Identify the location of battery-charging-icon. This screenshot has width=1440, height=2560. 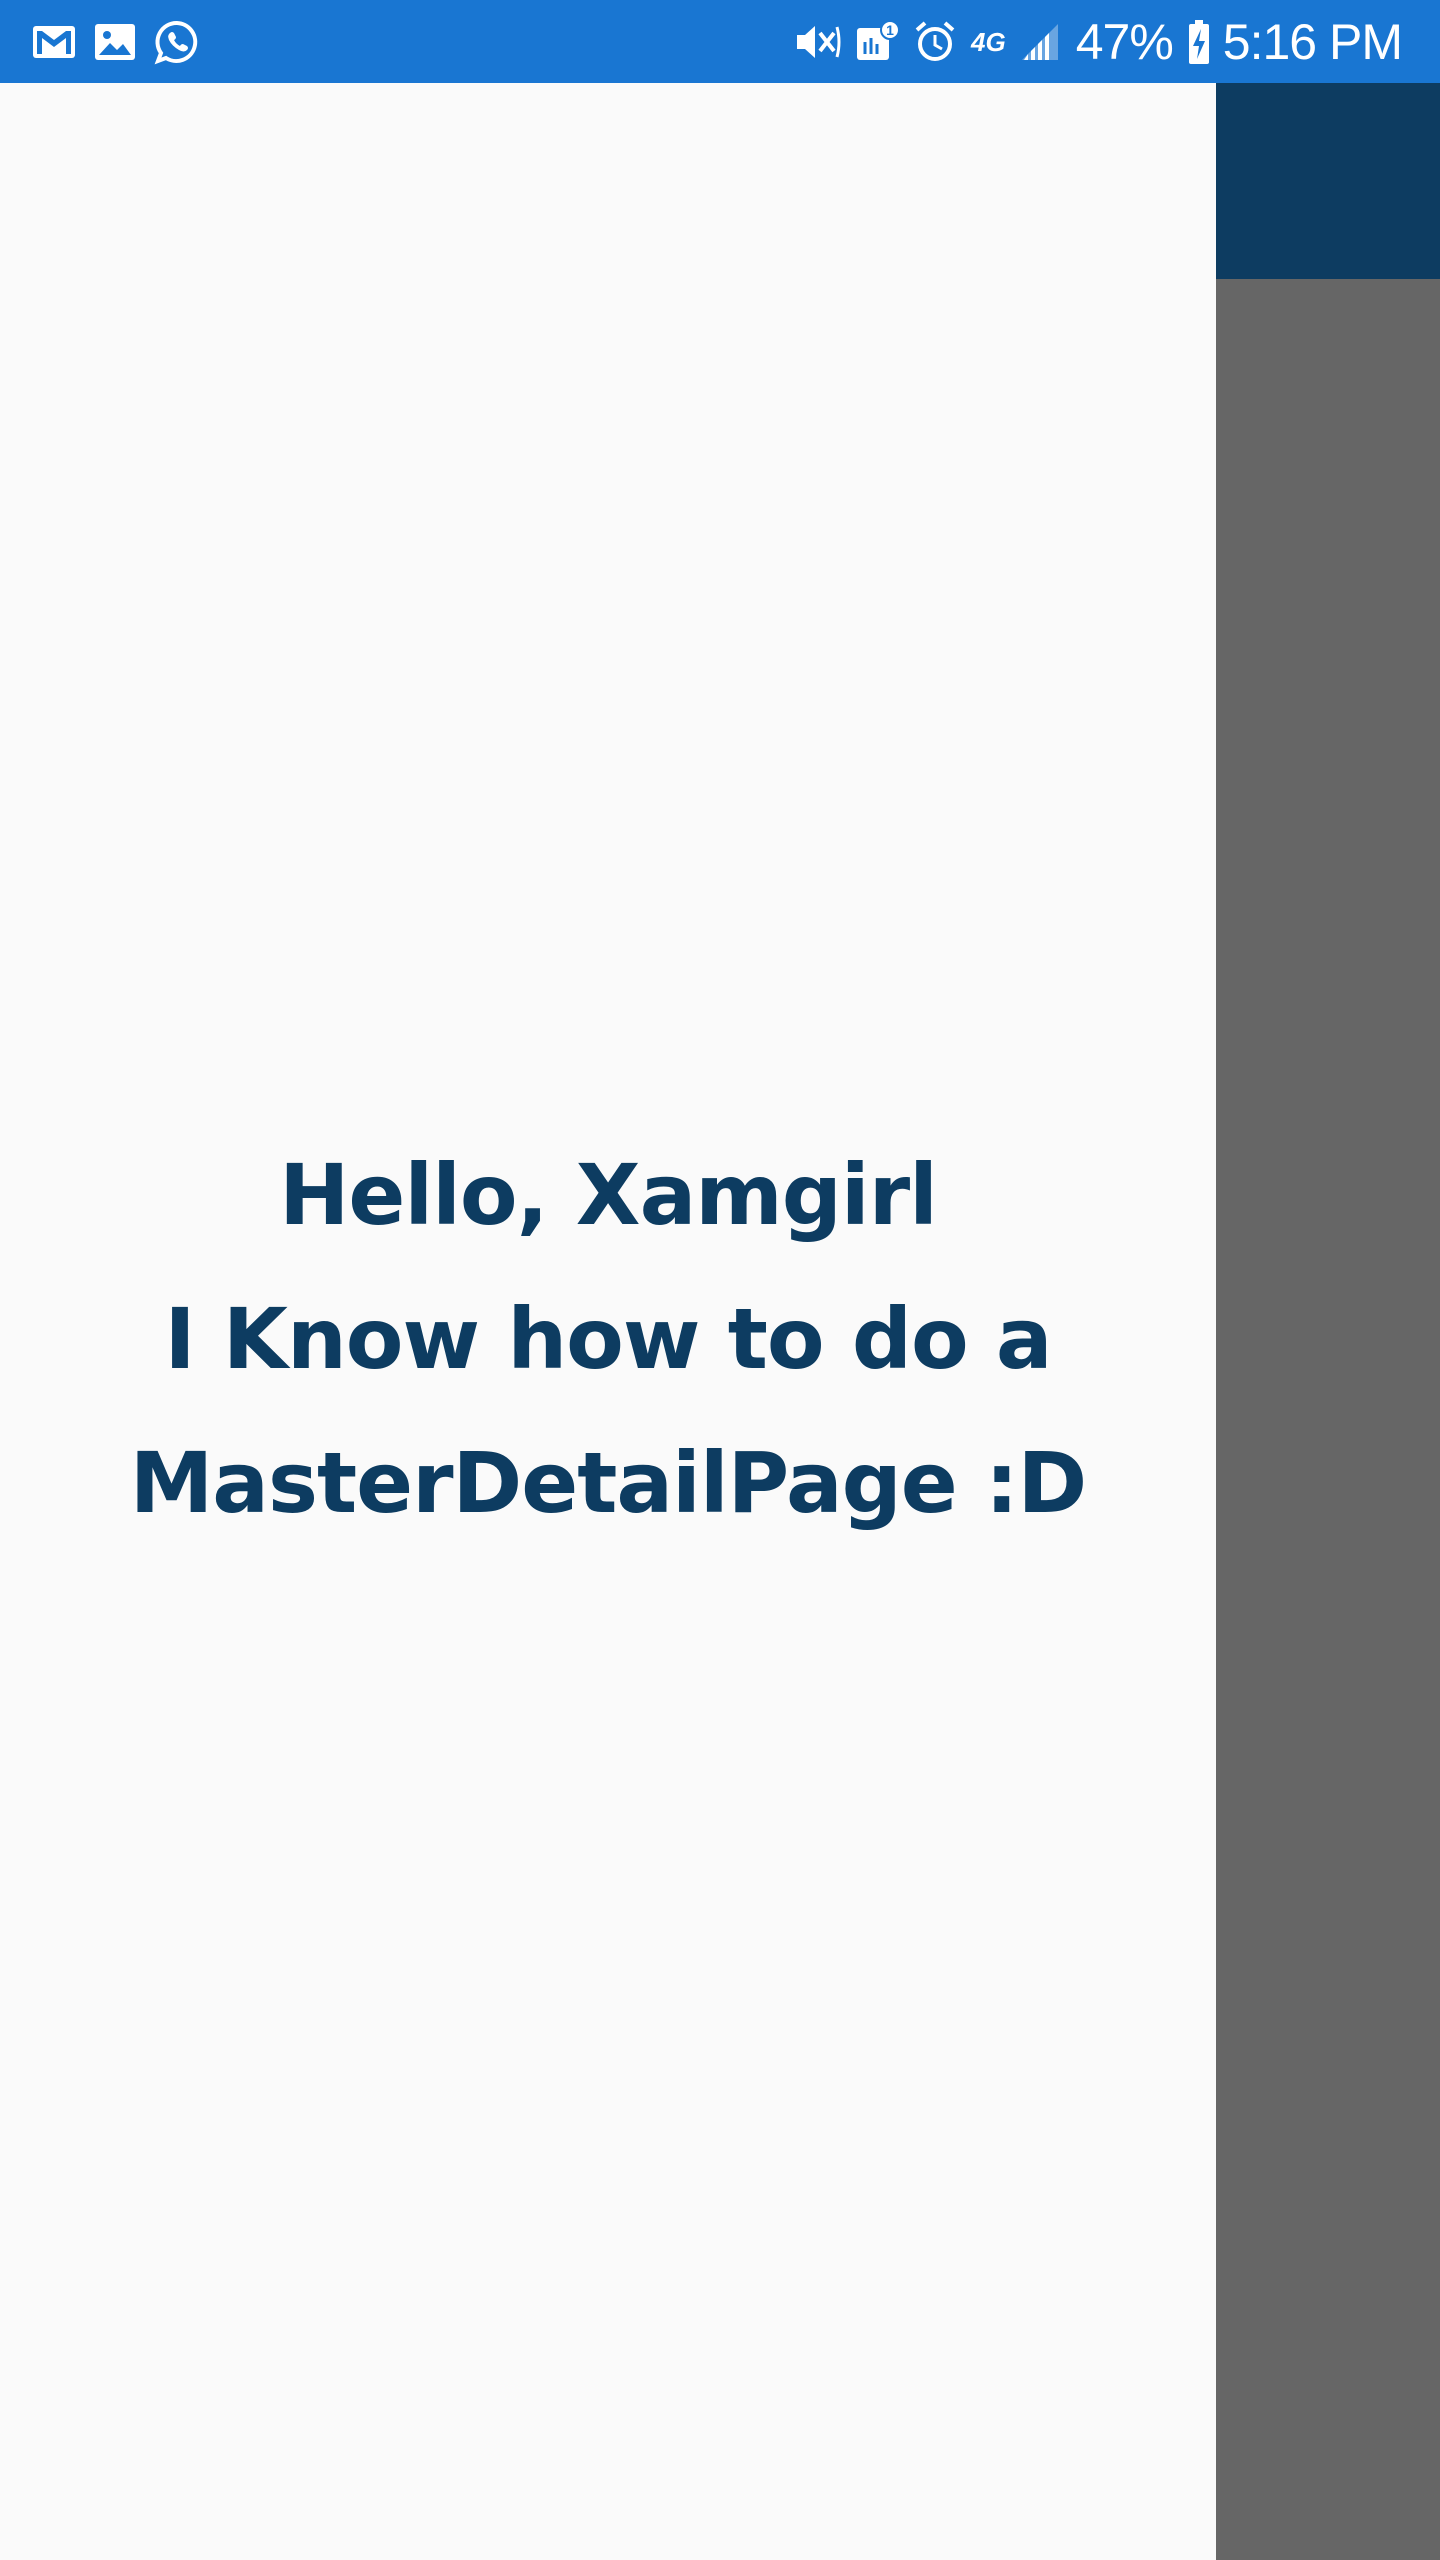
(1199, 42).